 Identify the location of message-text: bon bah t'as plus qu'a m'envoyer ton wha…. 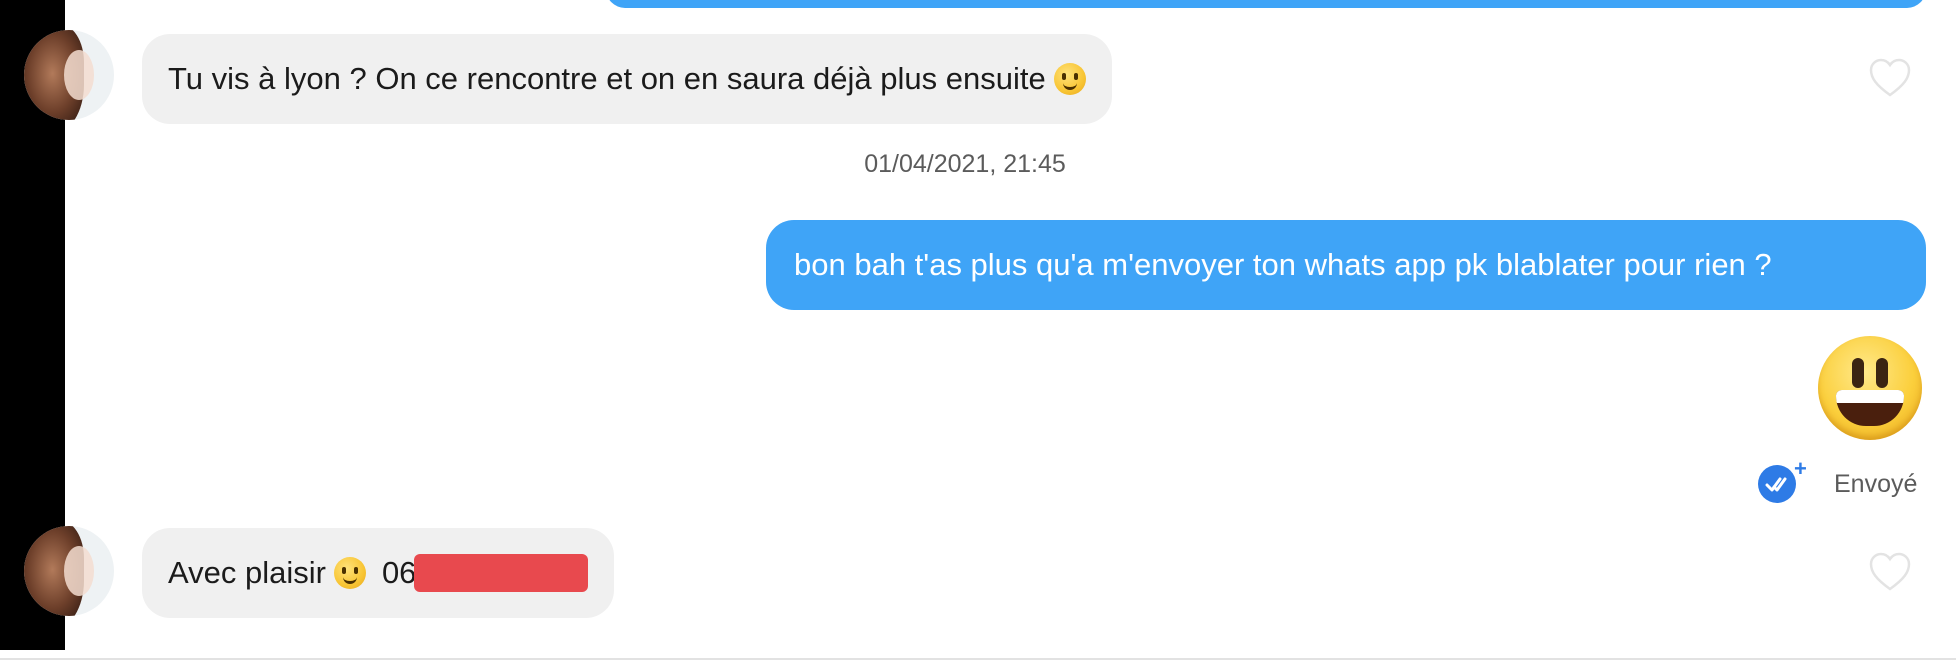
(1283, 265).